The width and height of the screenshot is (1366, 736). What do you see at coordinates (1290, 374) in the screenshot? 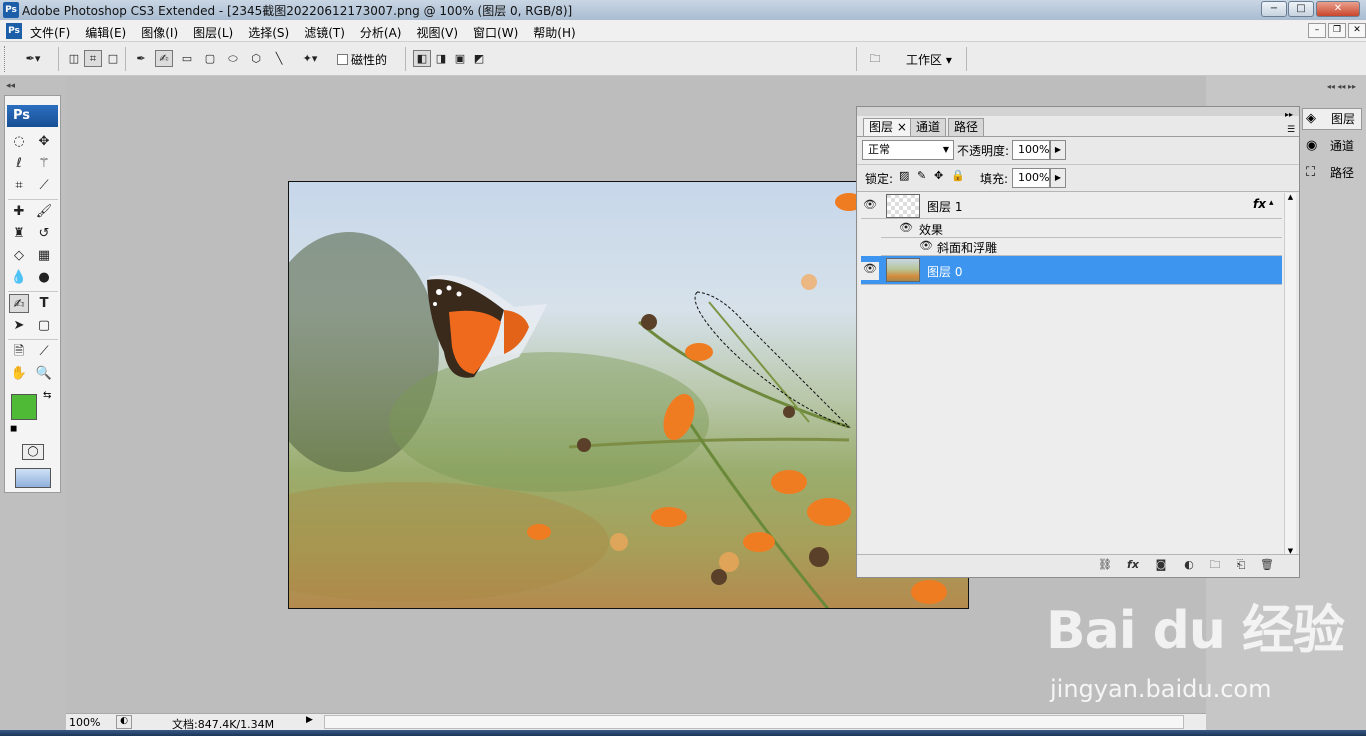
I see `layers-scrollbar: ▲ ▼` at bounding box center [1290, 374].